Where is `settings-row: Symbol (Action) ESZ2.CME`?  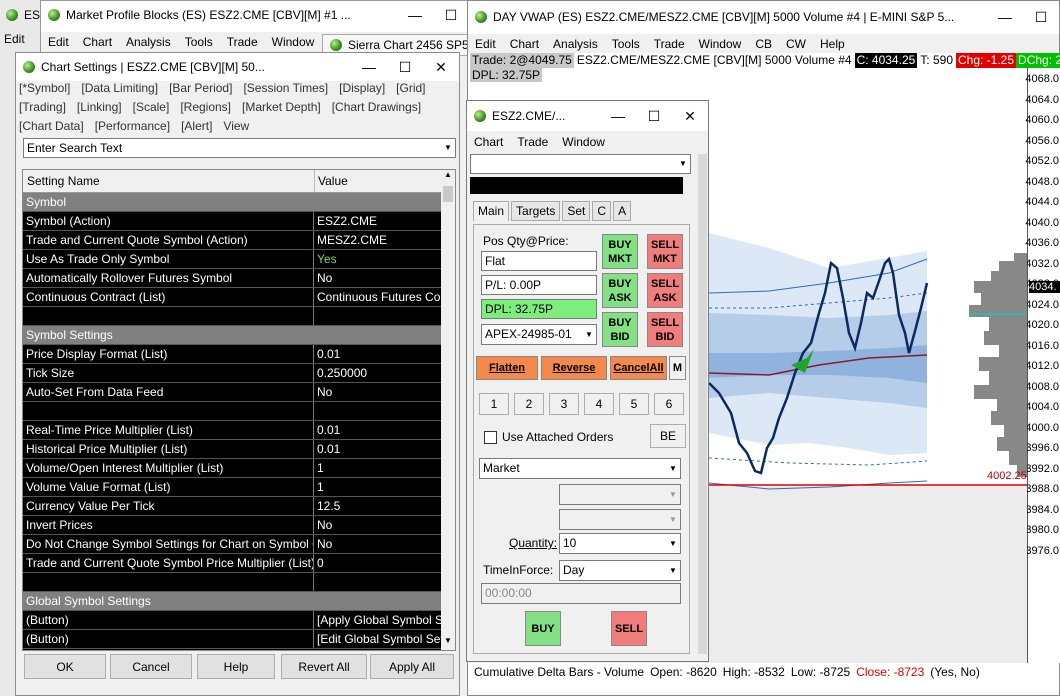 settings-row: Symbol (Action) ESZ2.CME is located at coordinates (232, 221).